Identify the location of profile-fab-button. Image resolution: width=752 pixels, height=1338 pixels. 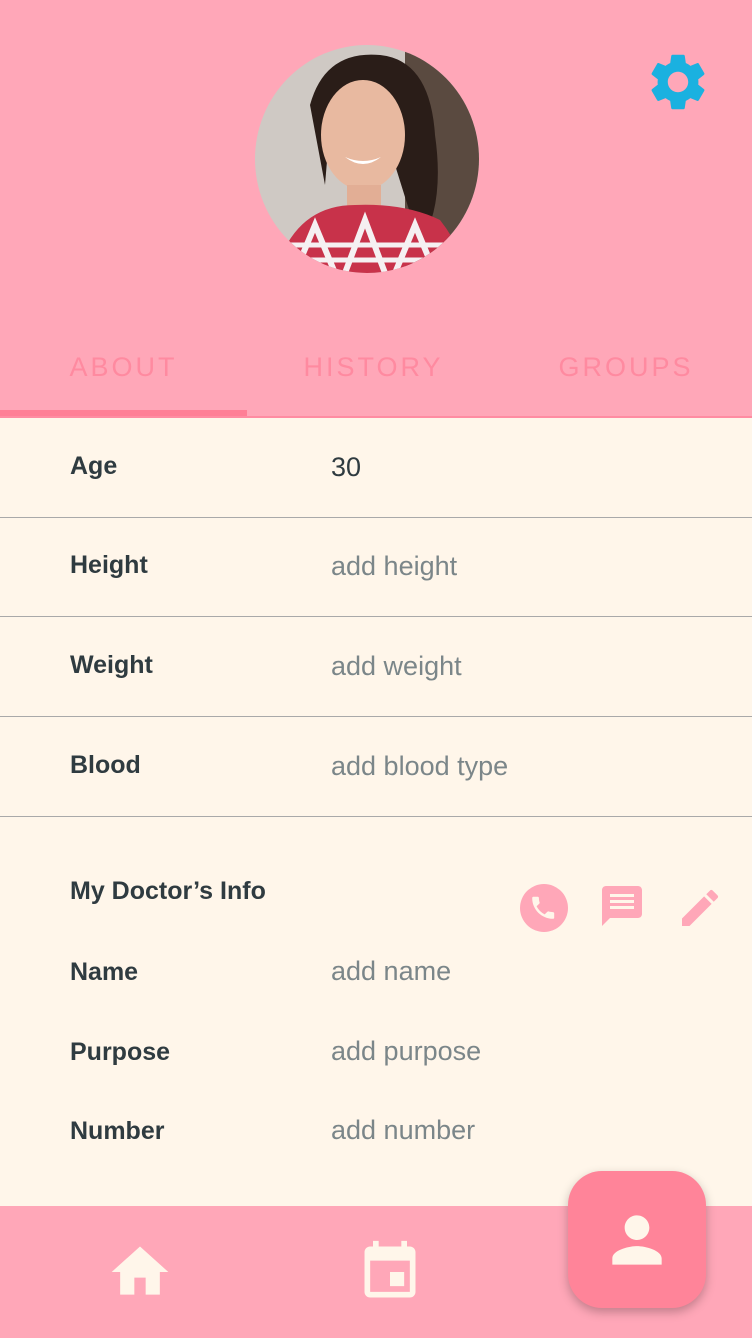
(637, 1239).